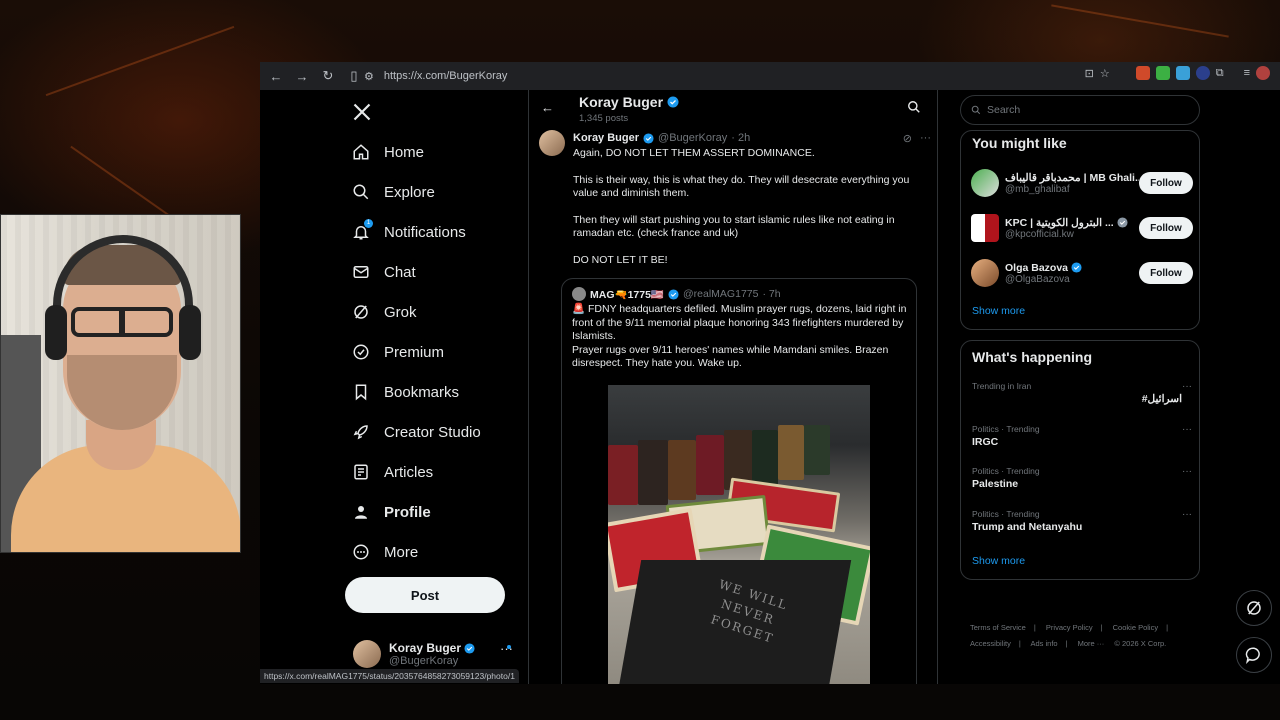 Image resolution: width=1280 pixels, height=720 pixels. Describe the element at coordinates (369, 76) in the screenshot. I see `site-settings-icon: ⚙` at that location.